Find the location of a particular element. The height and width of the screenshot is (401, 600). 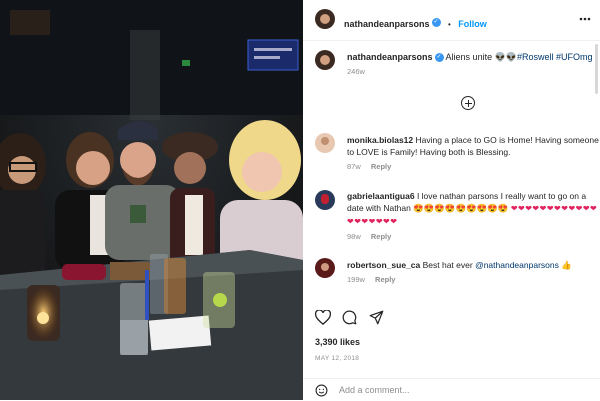

comments-scrollbar is located at coordinates (596, 69).